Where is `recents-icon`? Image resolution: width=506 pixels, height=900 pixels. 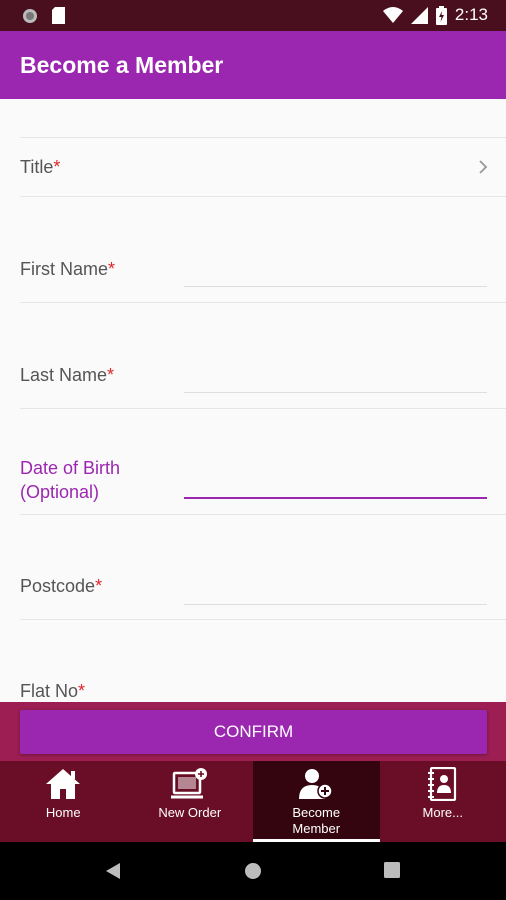 recents-icon is located at coordinates (392, 870).